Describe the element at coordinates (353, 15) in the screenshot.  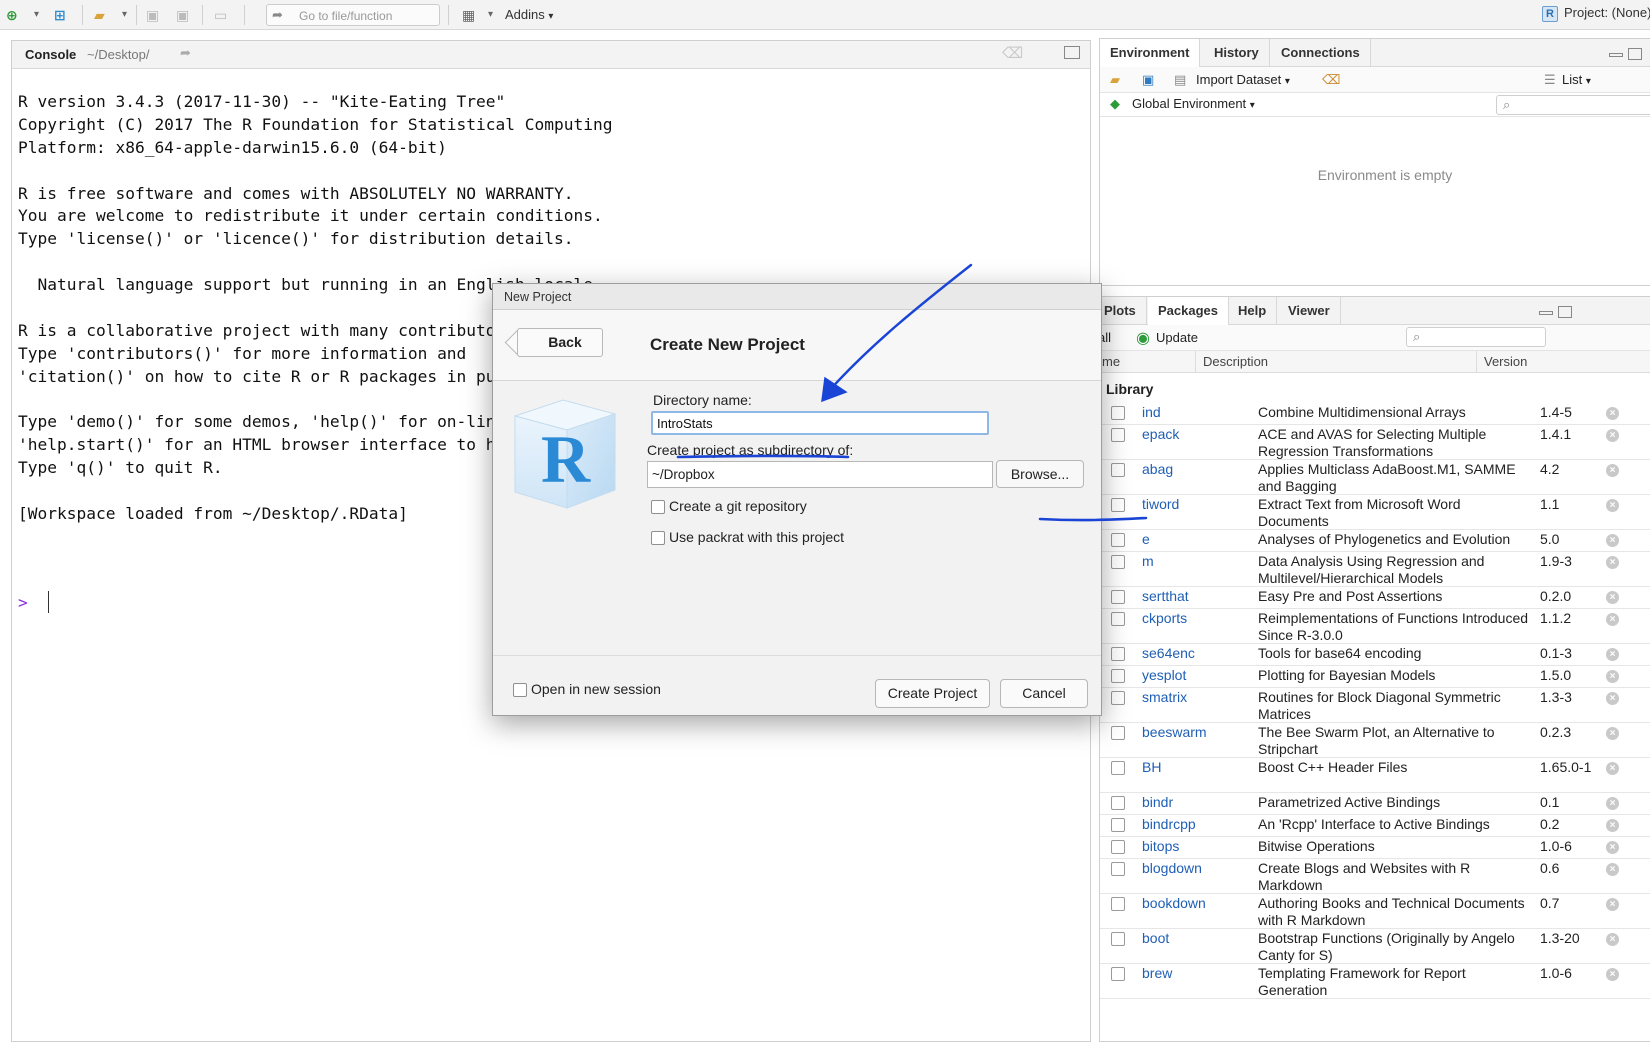
I see `goto-file-function-input: ➦ Go to file/function` at that location.